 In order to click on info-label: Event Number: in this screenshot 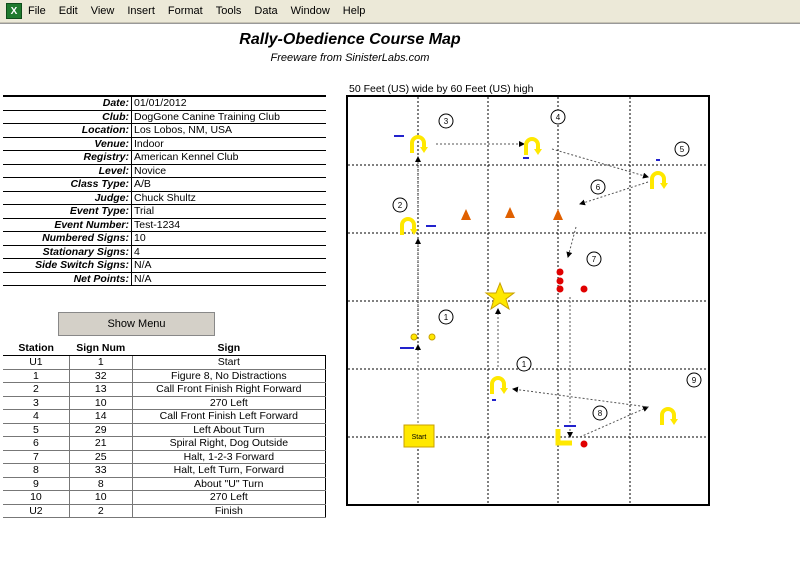, I will do `click(67, 225)`.